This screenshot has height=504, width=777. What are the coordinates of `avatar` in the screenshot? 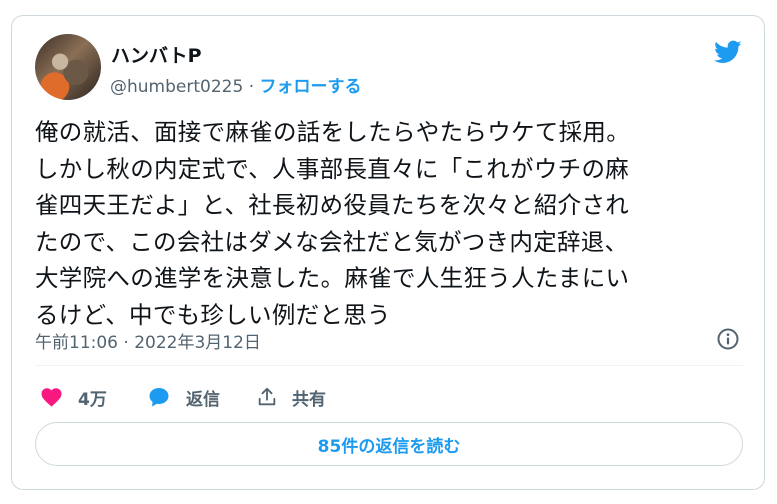 It's located at (68, 67).